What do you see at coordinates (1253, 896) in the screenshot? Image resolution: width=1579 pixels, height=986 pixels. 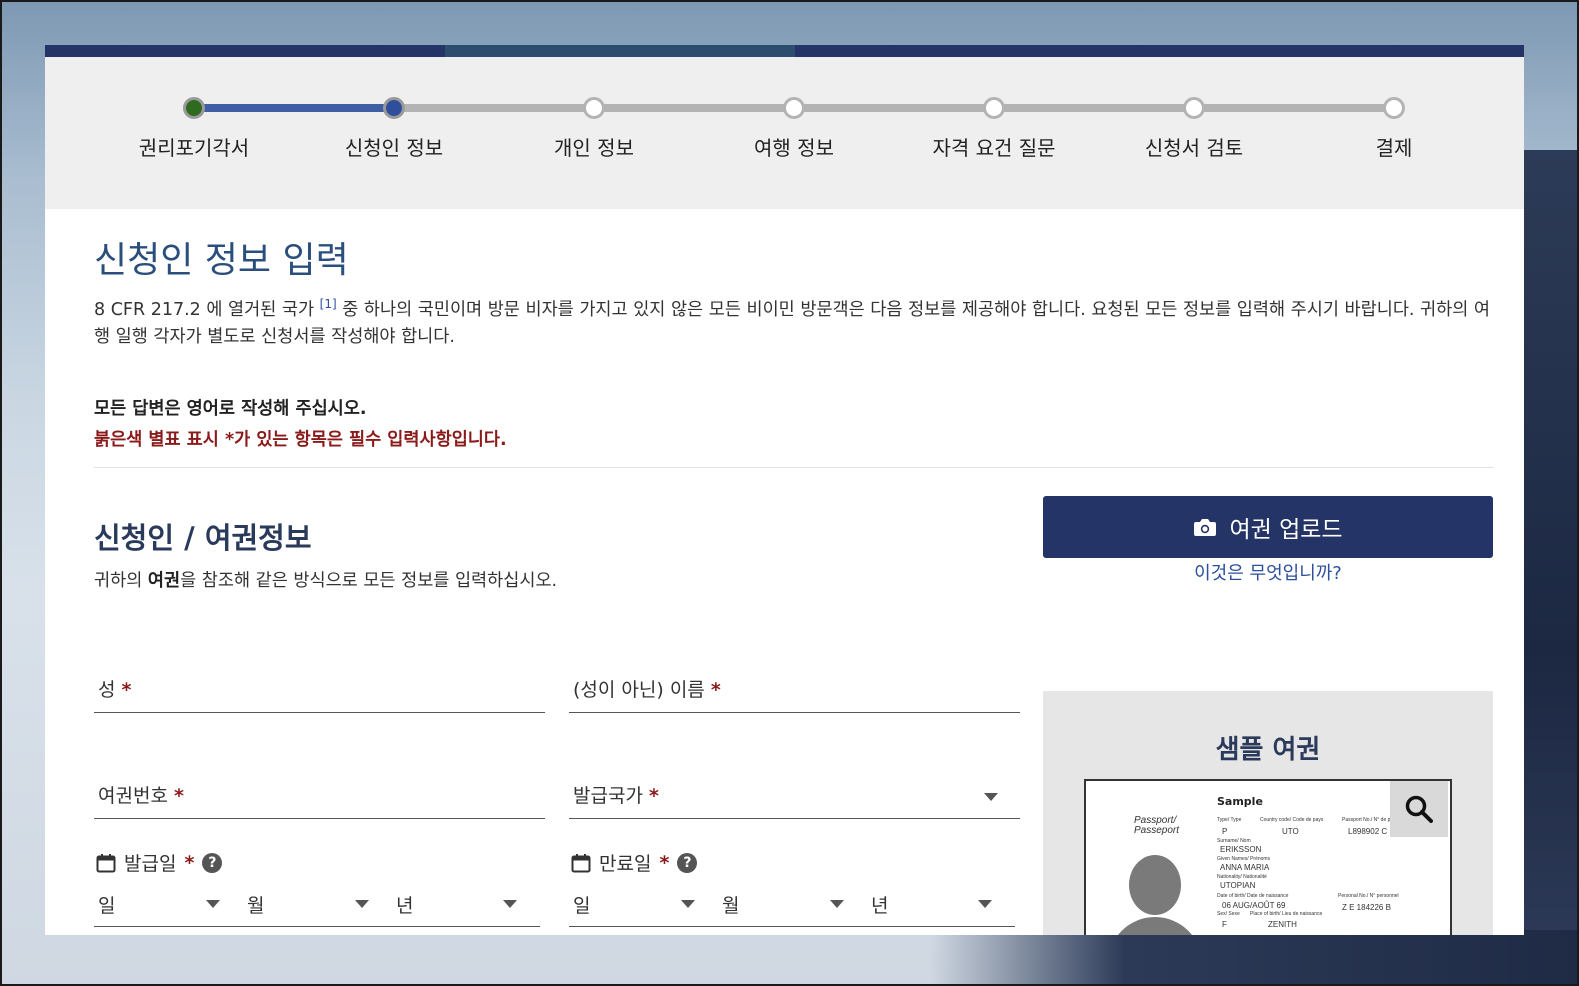 I see `pp-field-label: Date of birth/ Date de naissance` at bounding box center [1253, 896].